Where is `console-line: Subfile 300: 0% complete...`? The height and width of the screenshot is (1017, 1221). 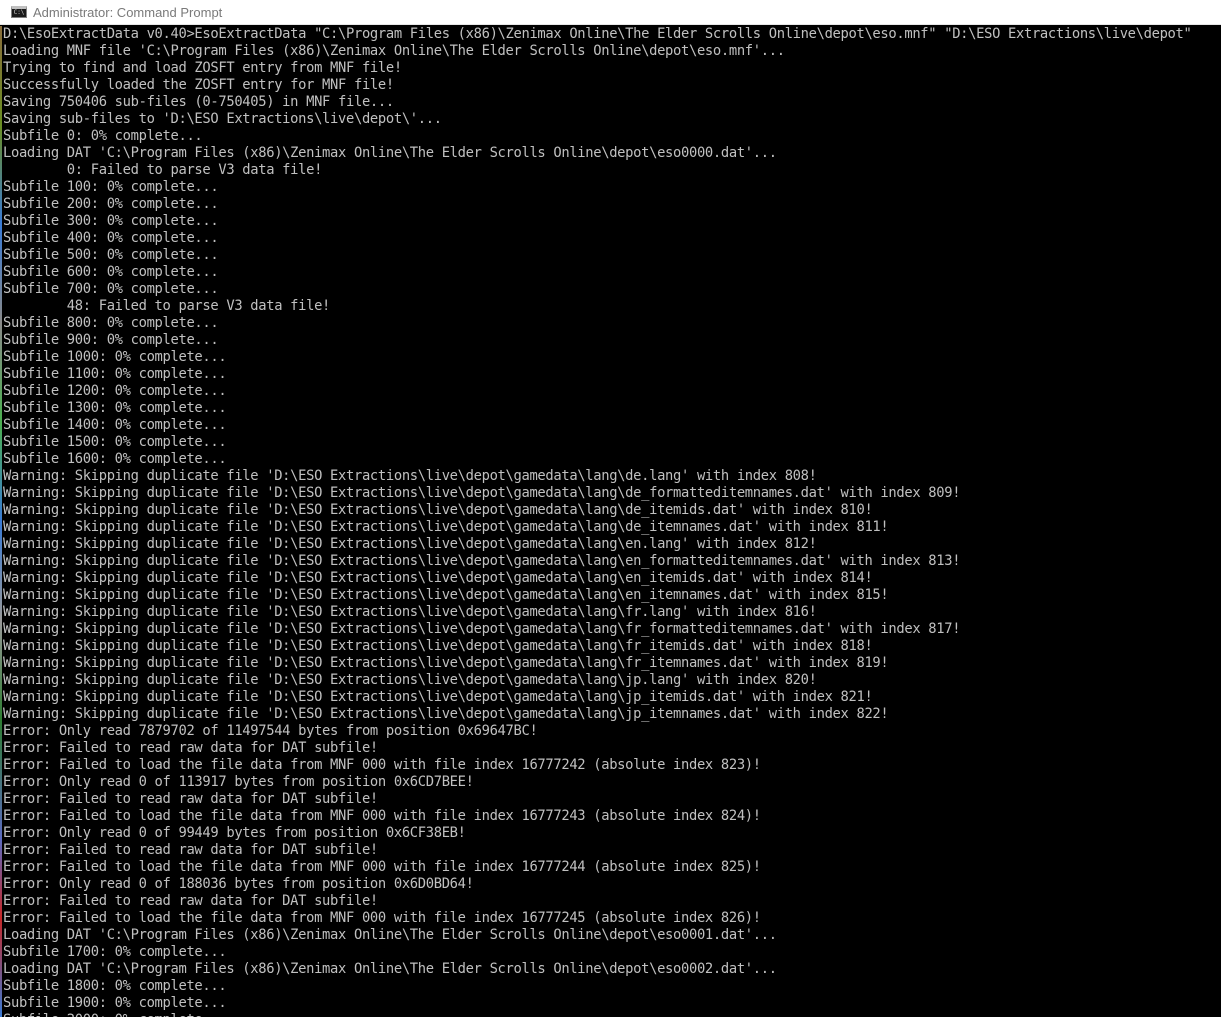
console-line: Subfile 300: 0% complete... is located at coordinates (111, 221).